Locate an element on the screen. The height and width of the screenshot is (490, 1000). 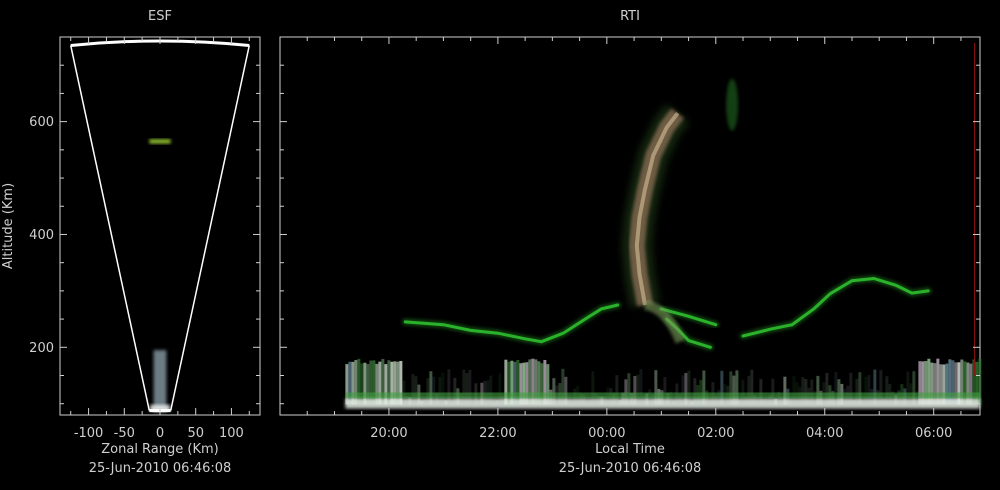
esf-timestamp: 25-Jun-2010 06:46:08 is located at coordinates (160, 468).